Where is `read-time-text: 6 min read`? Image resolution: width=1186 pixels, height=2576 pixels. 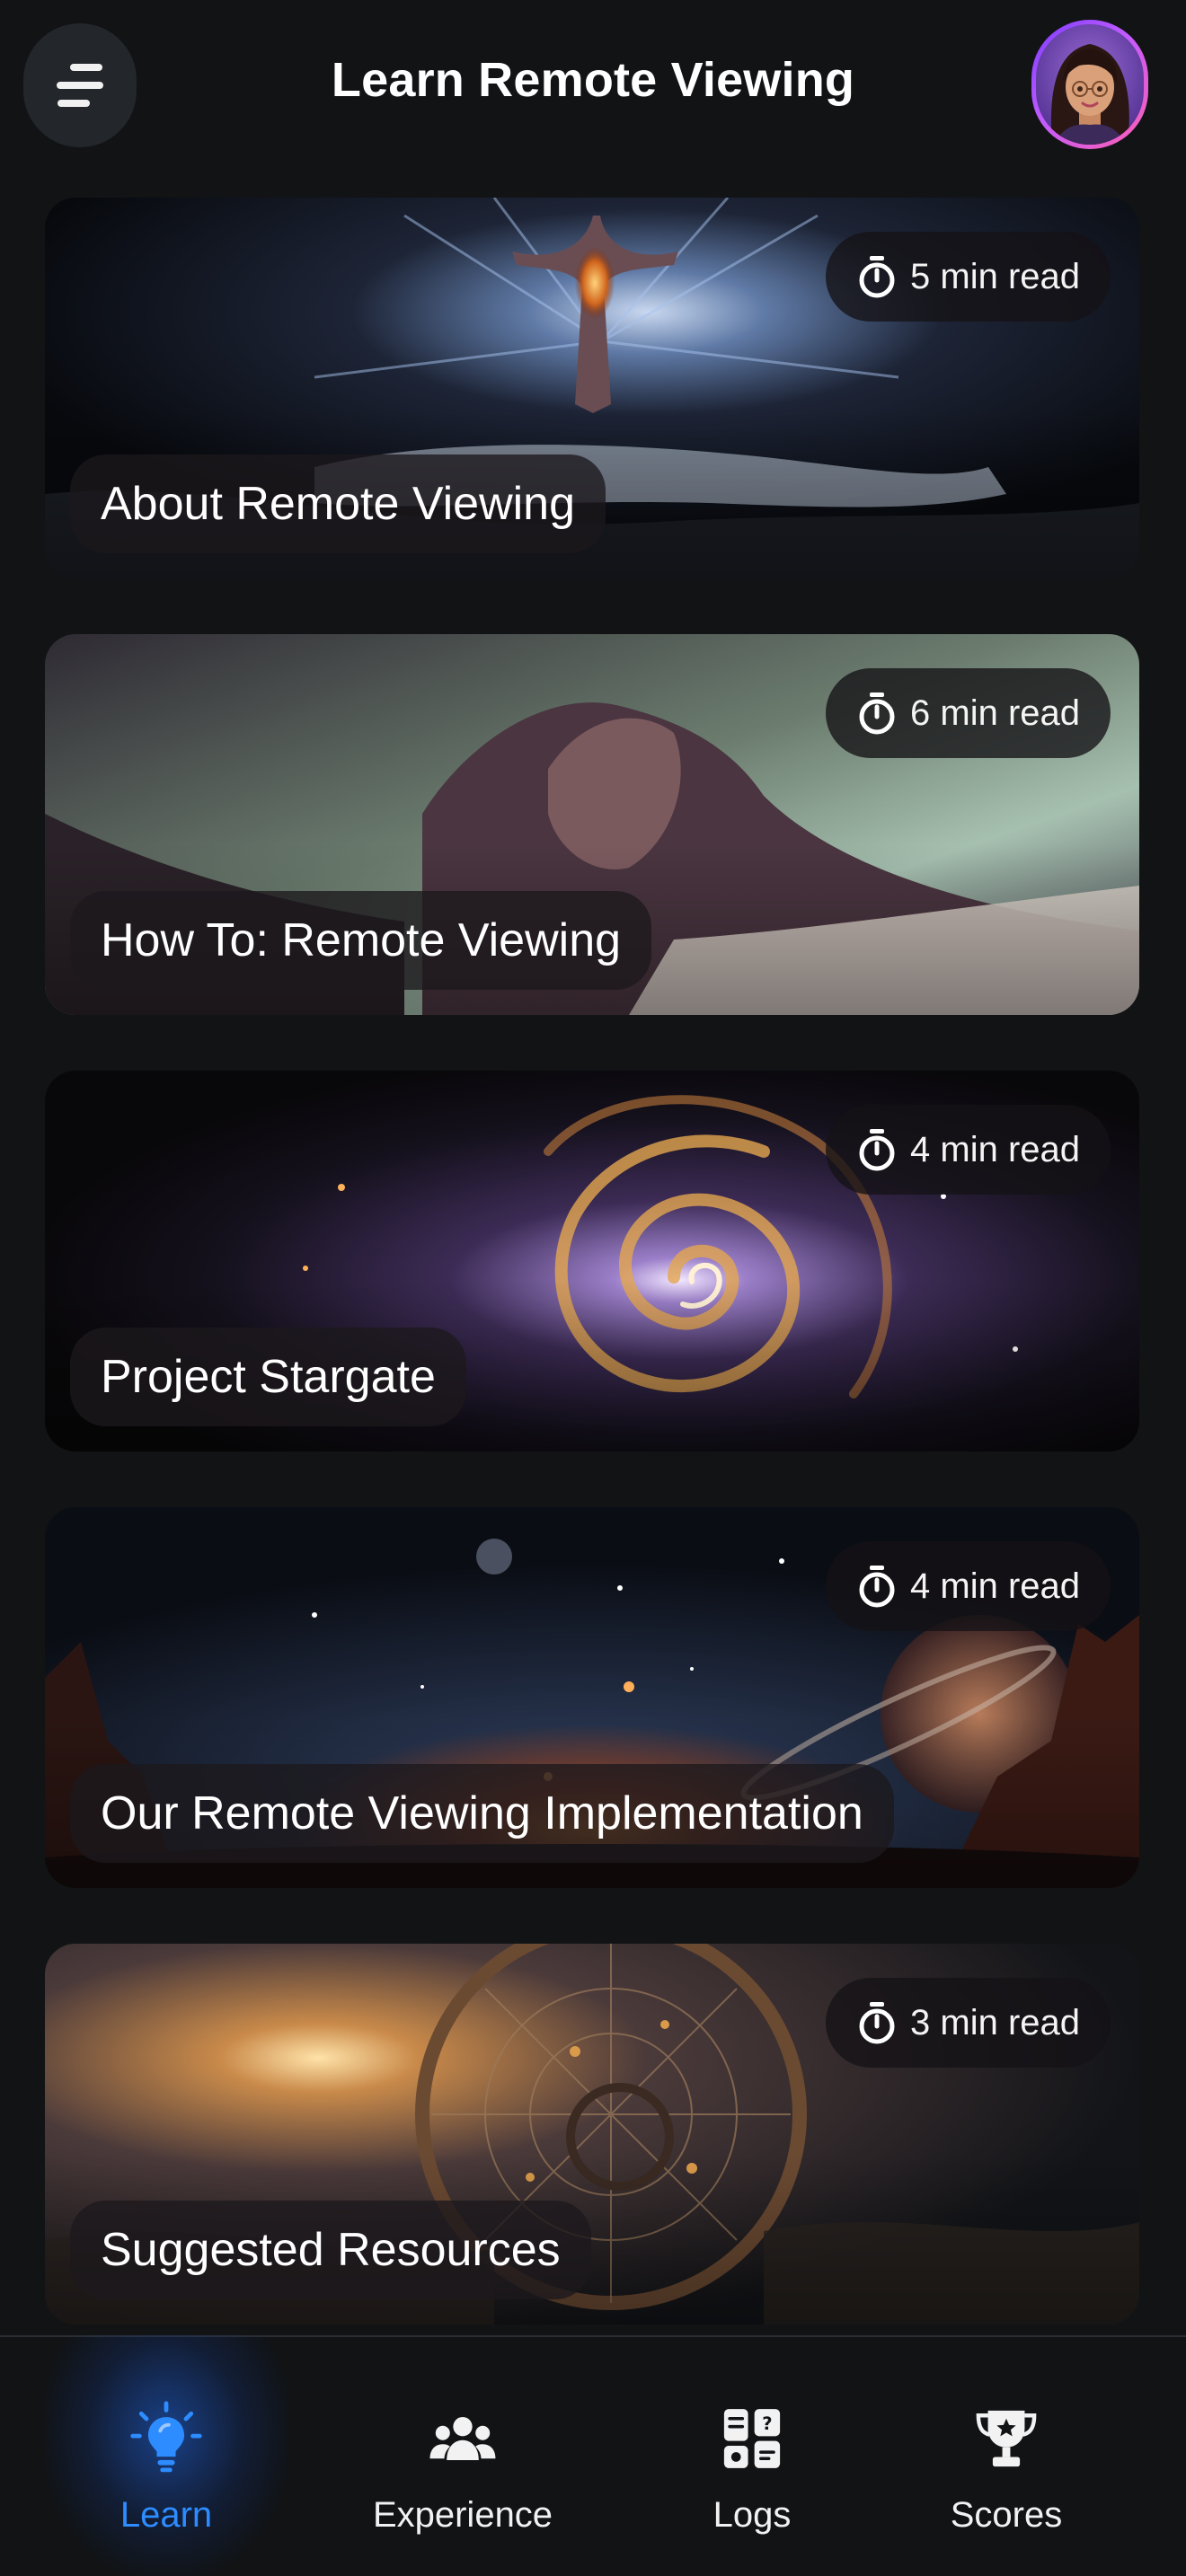
read-time-text: 6 min read is located at coordinates (995, 713).